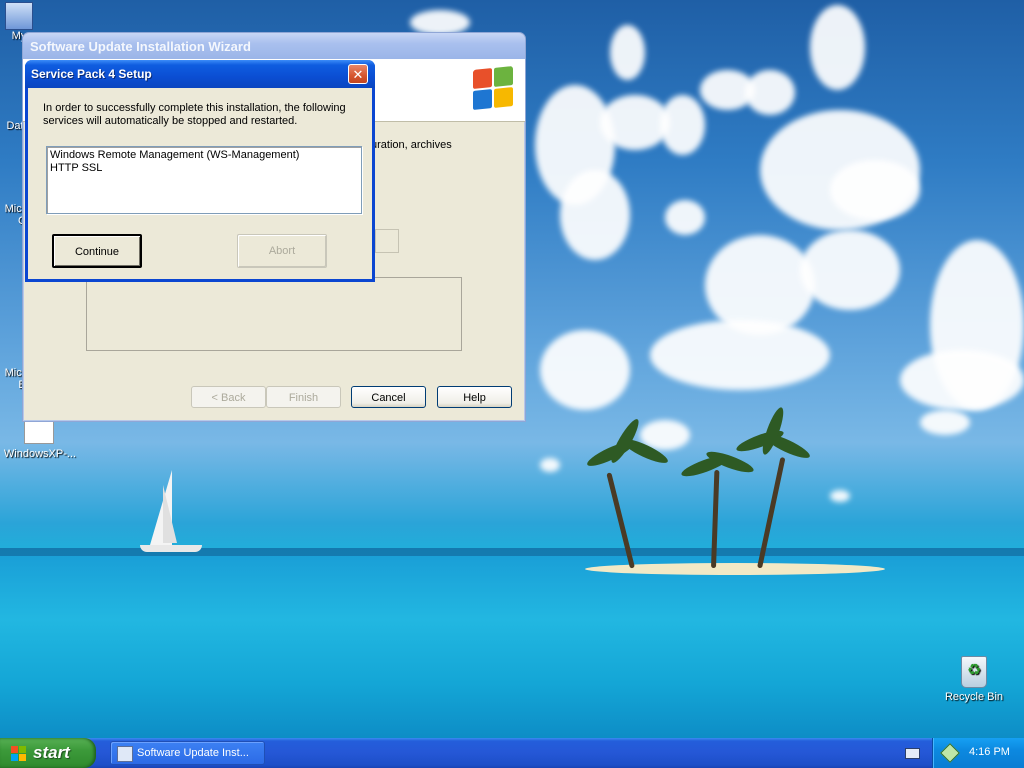  Describe the element at coordinates (474, 397) in the screenshot. I see `help-button: Help` at that location.